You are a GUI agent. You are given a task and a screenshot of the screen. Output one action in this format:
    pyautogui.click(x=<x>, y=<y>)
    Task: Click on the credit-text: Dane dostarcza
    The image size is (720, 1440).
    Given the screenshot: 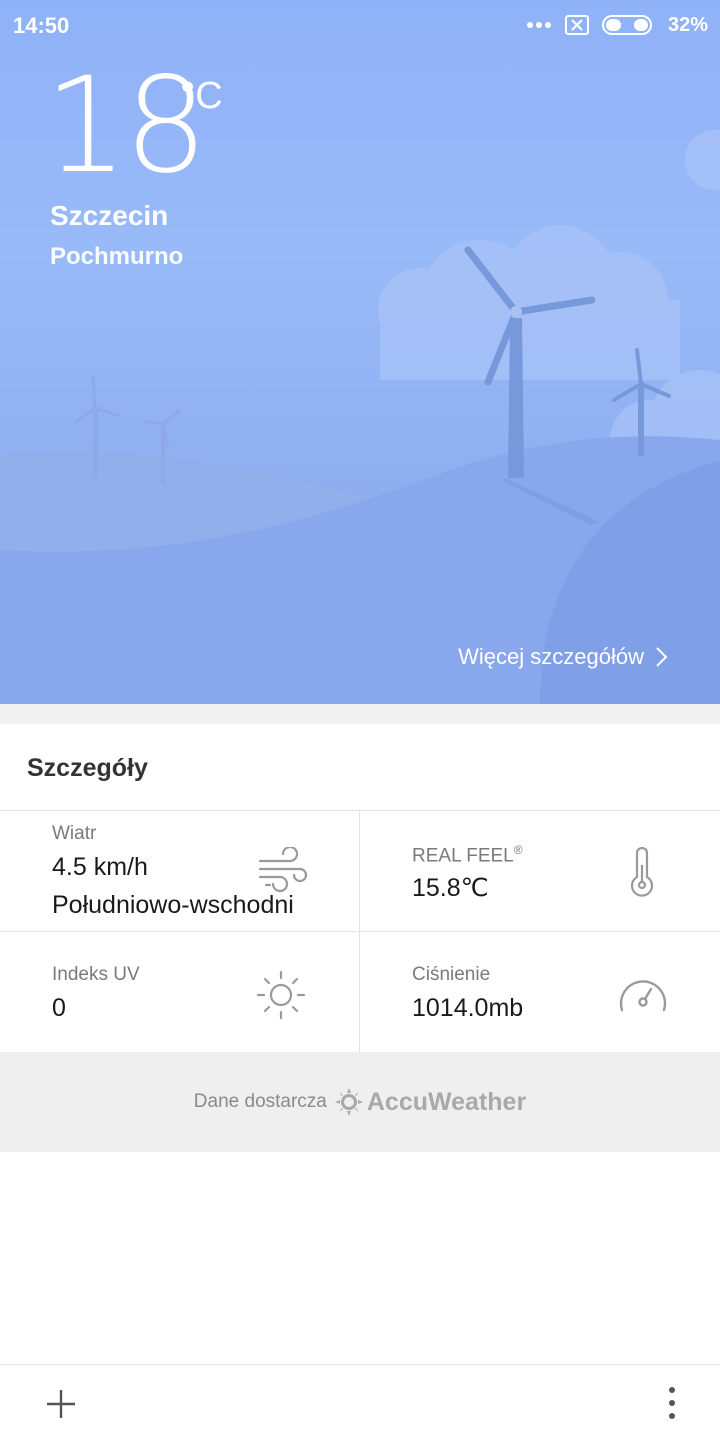 What is the action you would take?
    pyautogui.click(x=260, y=1101)
    